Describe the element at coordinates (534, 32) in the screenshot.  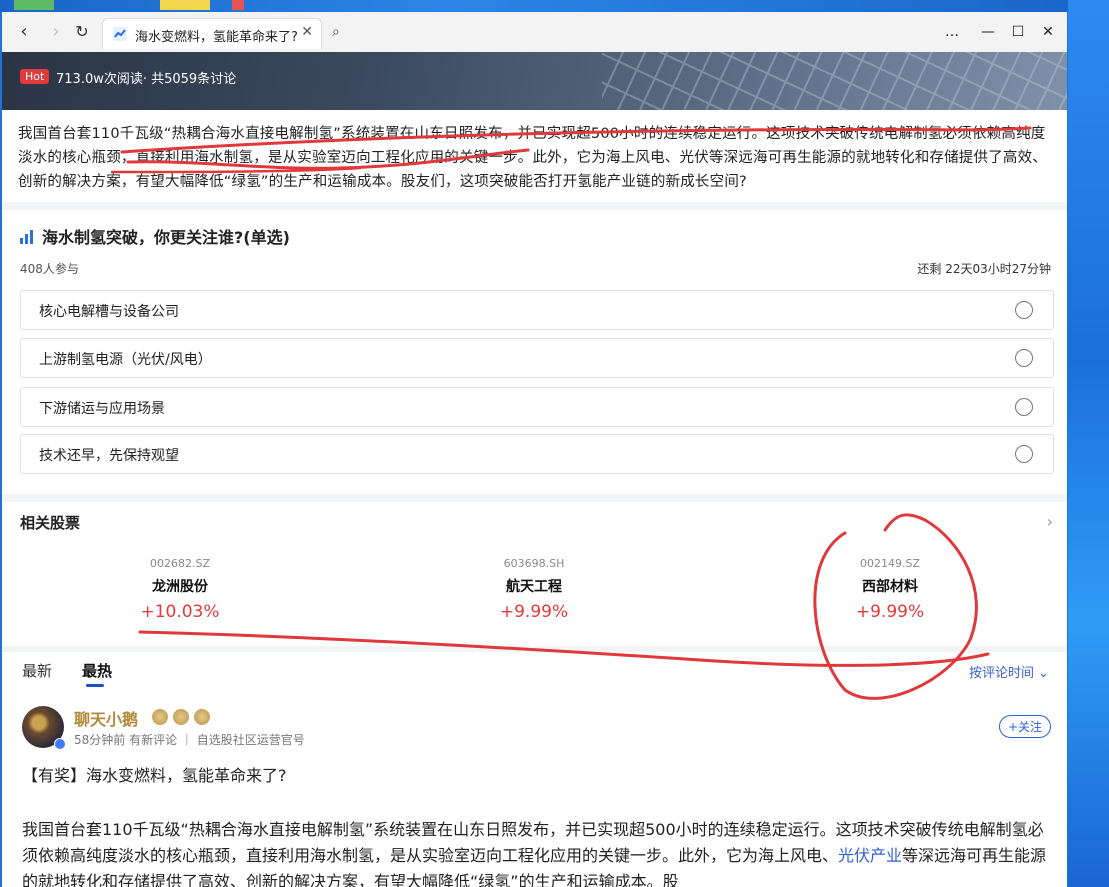
I see `browser-toolbar: ‹ › ↻ 海水变燃料，氢能革命来了? ✕ ⌕ … — ☐ ✕` at that location.